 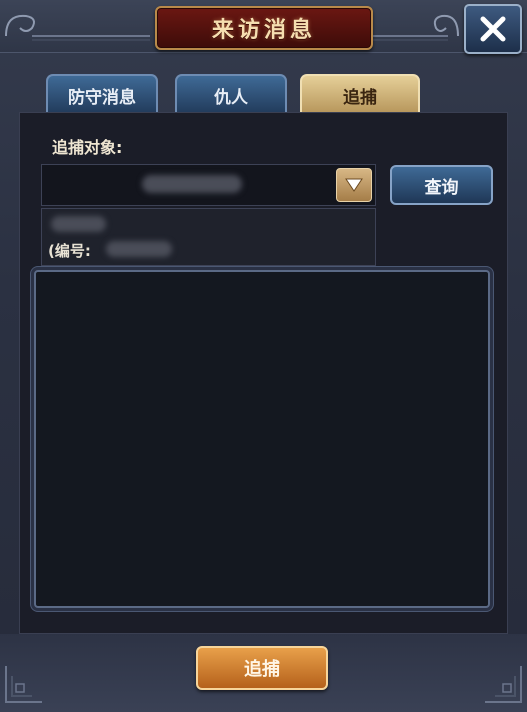 What do you see at coordinates (441, 187) in the screenshot?
I see `query-button-label: 查询` at bounding box center [441, 187].